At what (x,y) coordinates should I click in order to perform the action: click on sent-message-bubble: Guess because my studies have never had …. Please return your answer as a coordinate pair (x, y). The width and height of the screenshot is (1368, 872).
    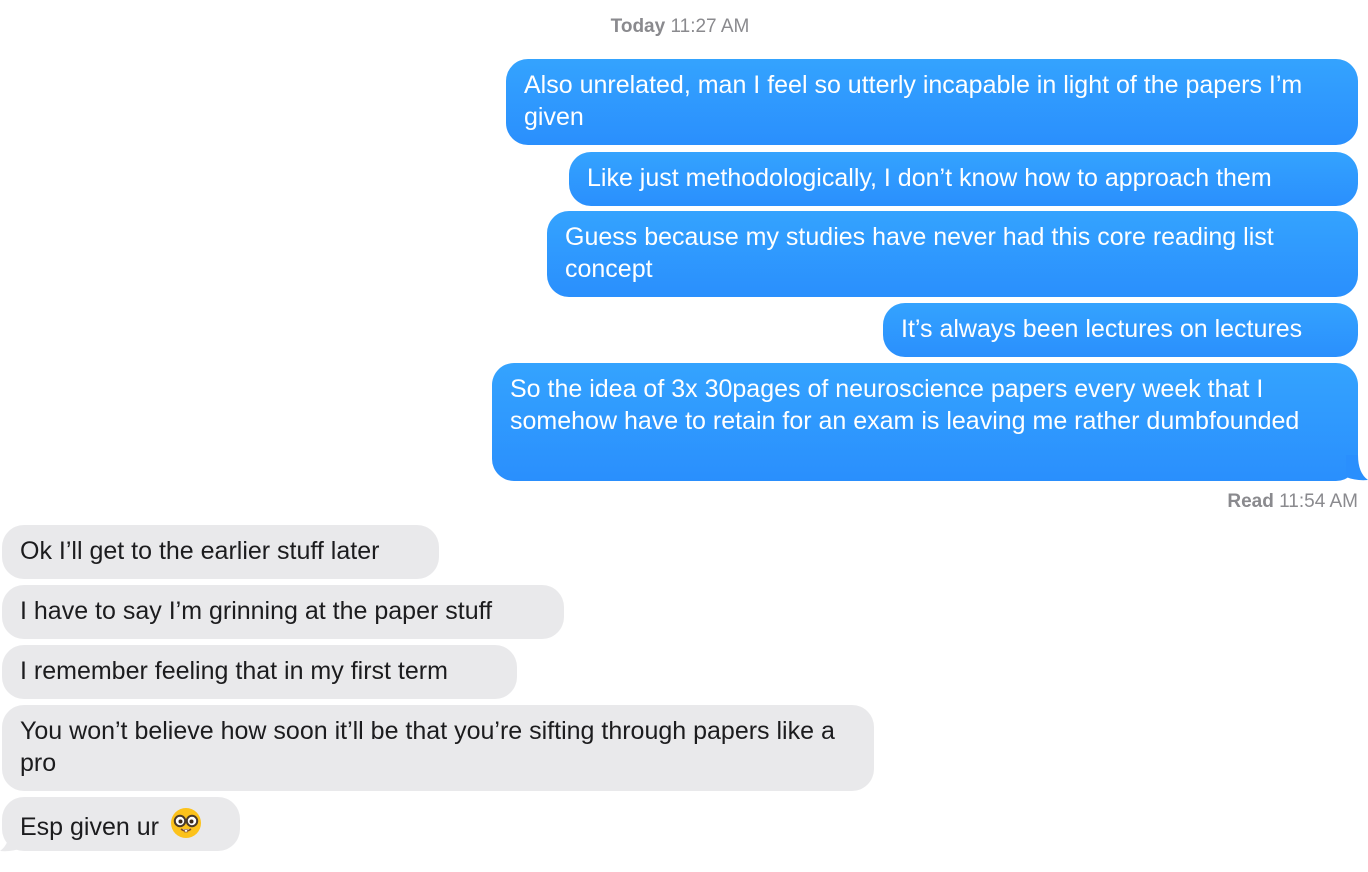
    Looking at the image, I should click on (952, 254).